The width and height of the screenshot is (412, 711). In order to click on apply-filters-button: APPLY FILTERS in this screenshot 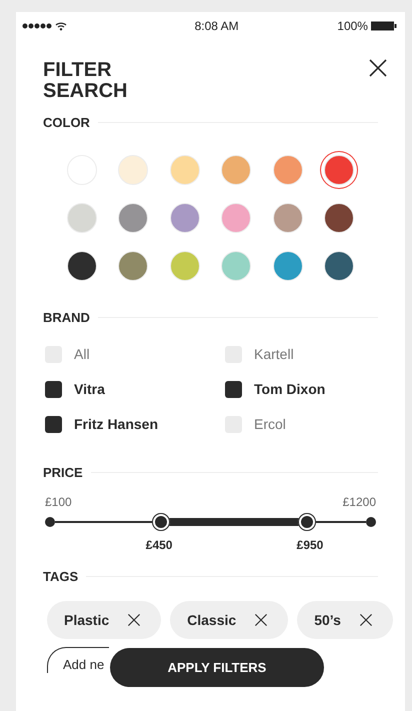, I will do `click(217, 667)`.